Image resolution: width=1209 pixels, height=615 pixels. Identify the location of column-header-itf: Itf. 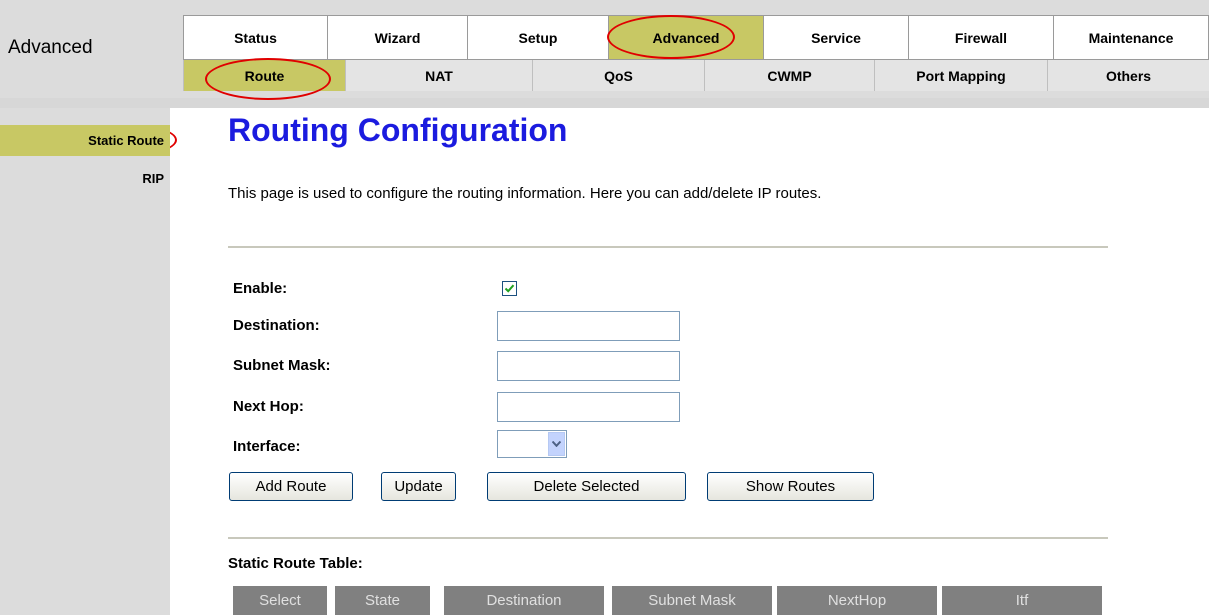
(1022, 600).